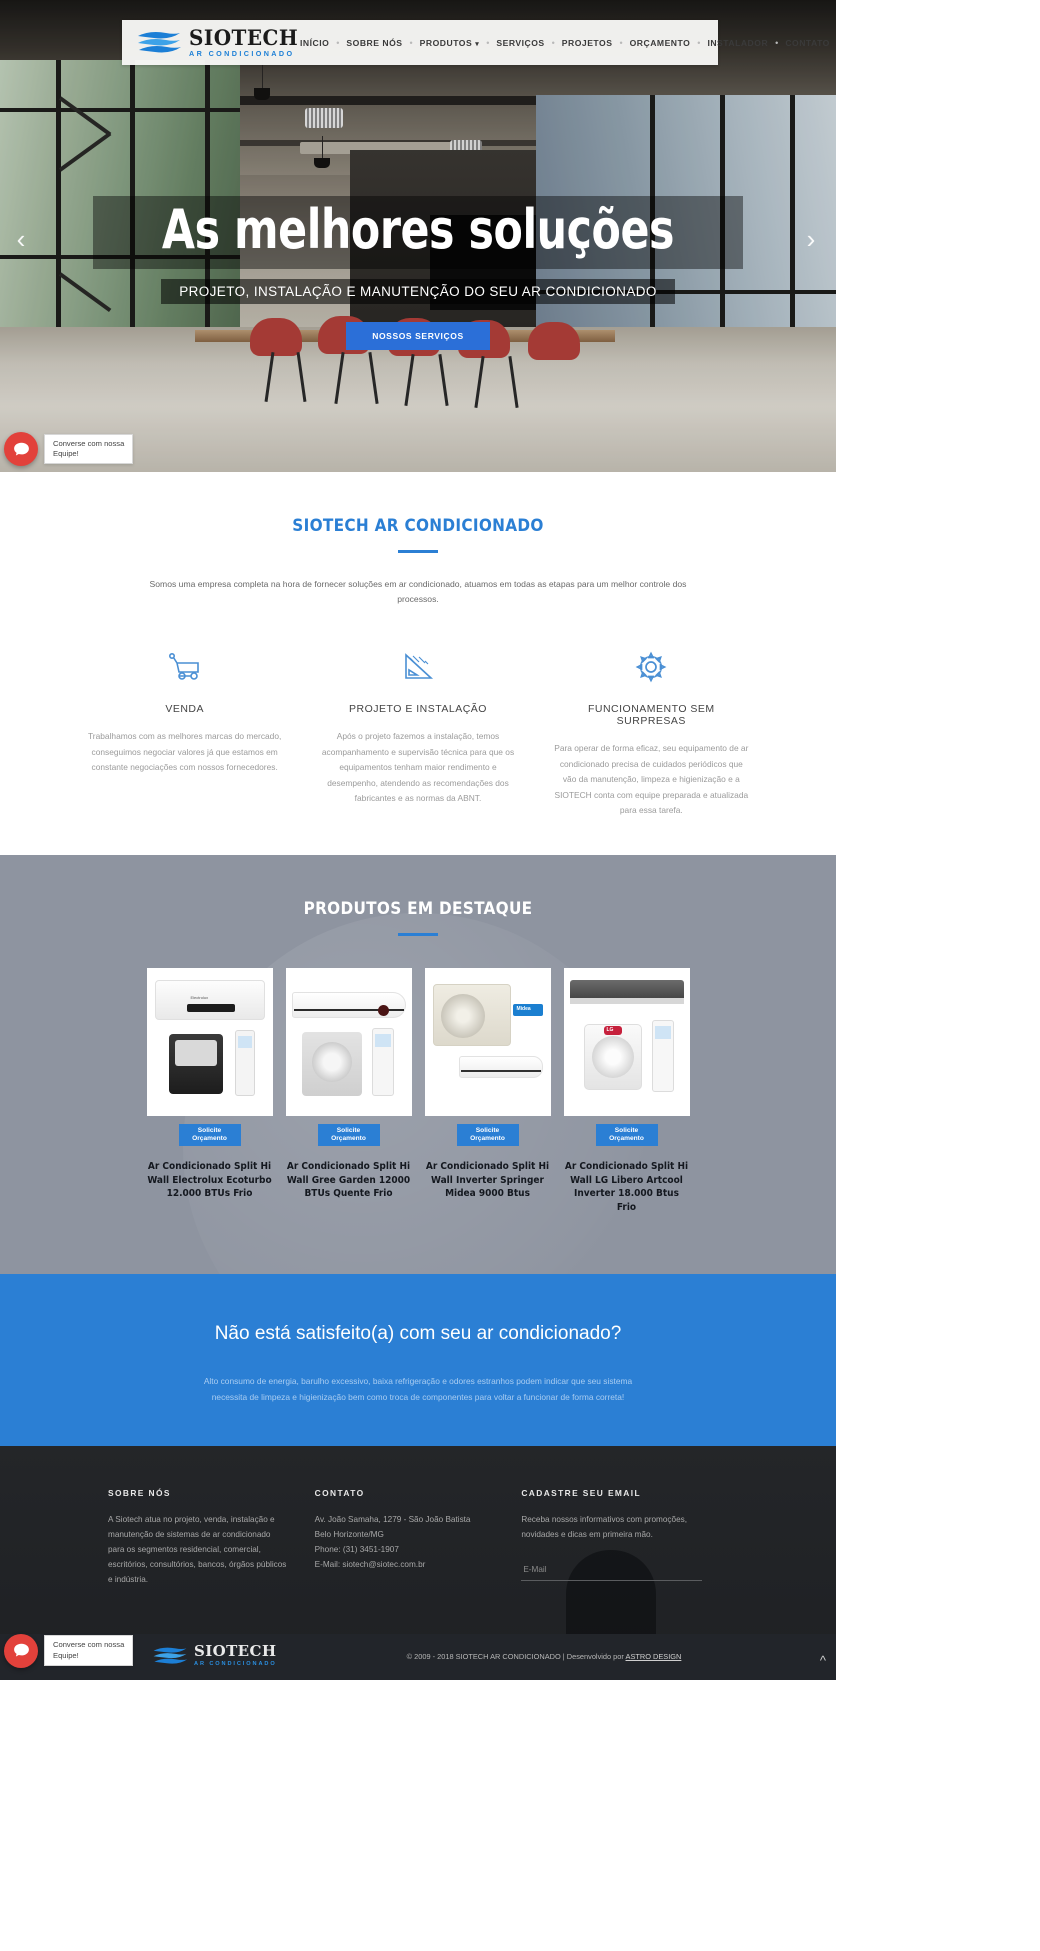  What do you see at coordinates (520, 43) in the screenshot?
I see `nav-item-servicos: SERVIÇOS` at bounding box center [520, 43].